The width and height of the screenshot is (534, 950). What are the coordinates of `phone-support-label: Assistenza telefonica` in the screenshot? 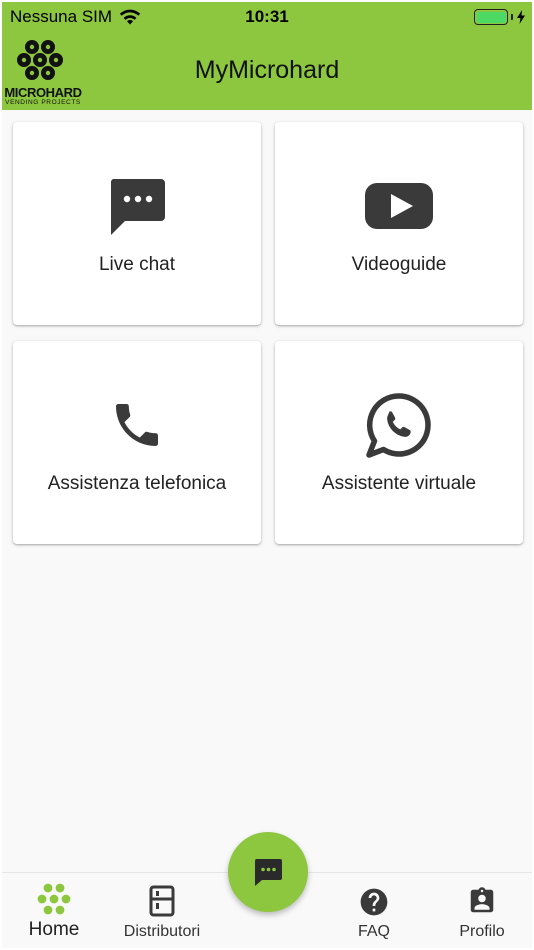 It's located at (137, 483).